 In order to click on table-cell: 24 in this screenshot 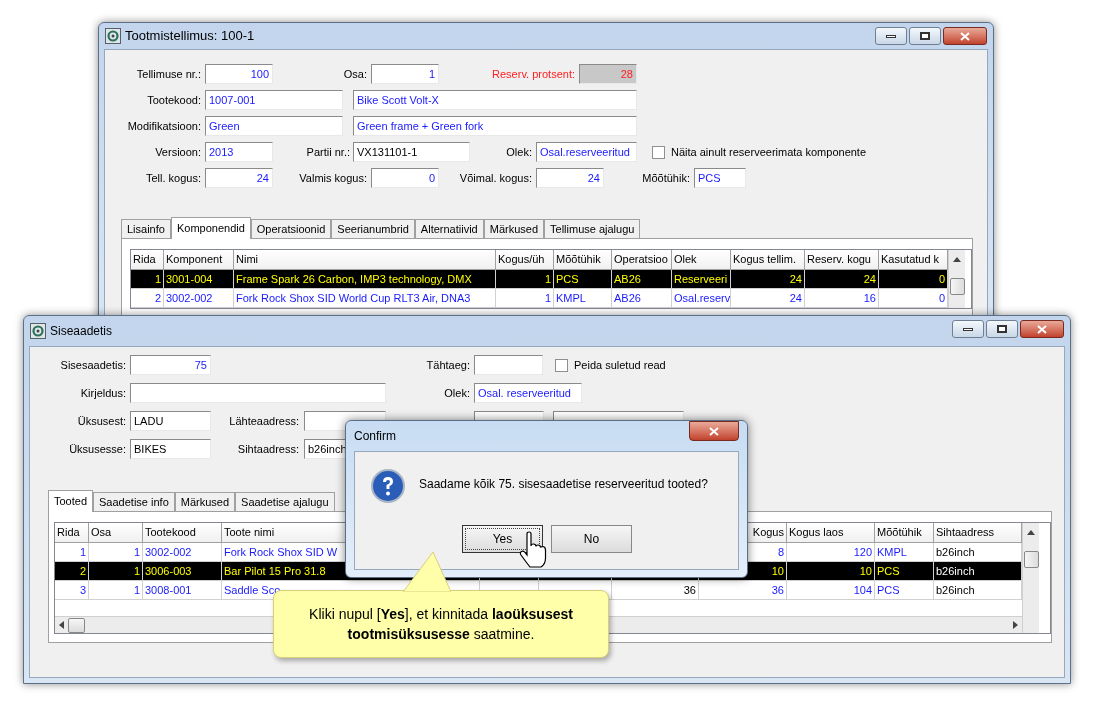, I will do `click(768, 298)`.